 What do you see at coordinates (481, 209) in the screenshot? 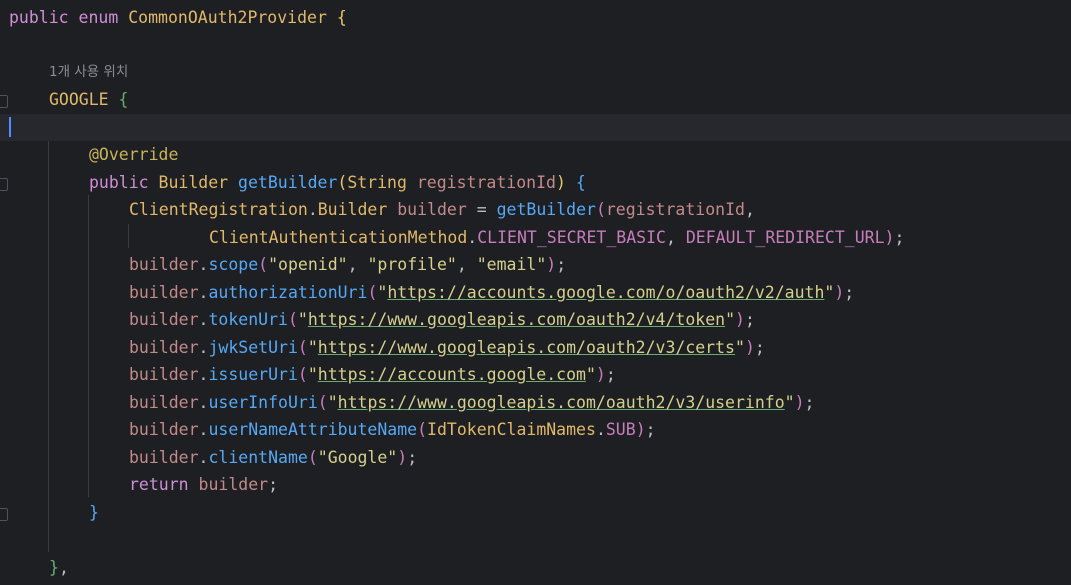
I see `operator: =` at bounding box center [481, 209].